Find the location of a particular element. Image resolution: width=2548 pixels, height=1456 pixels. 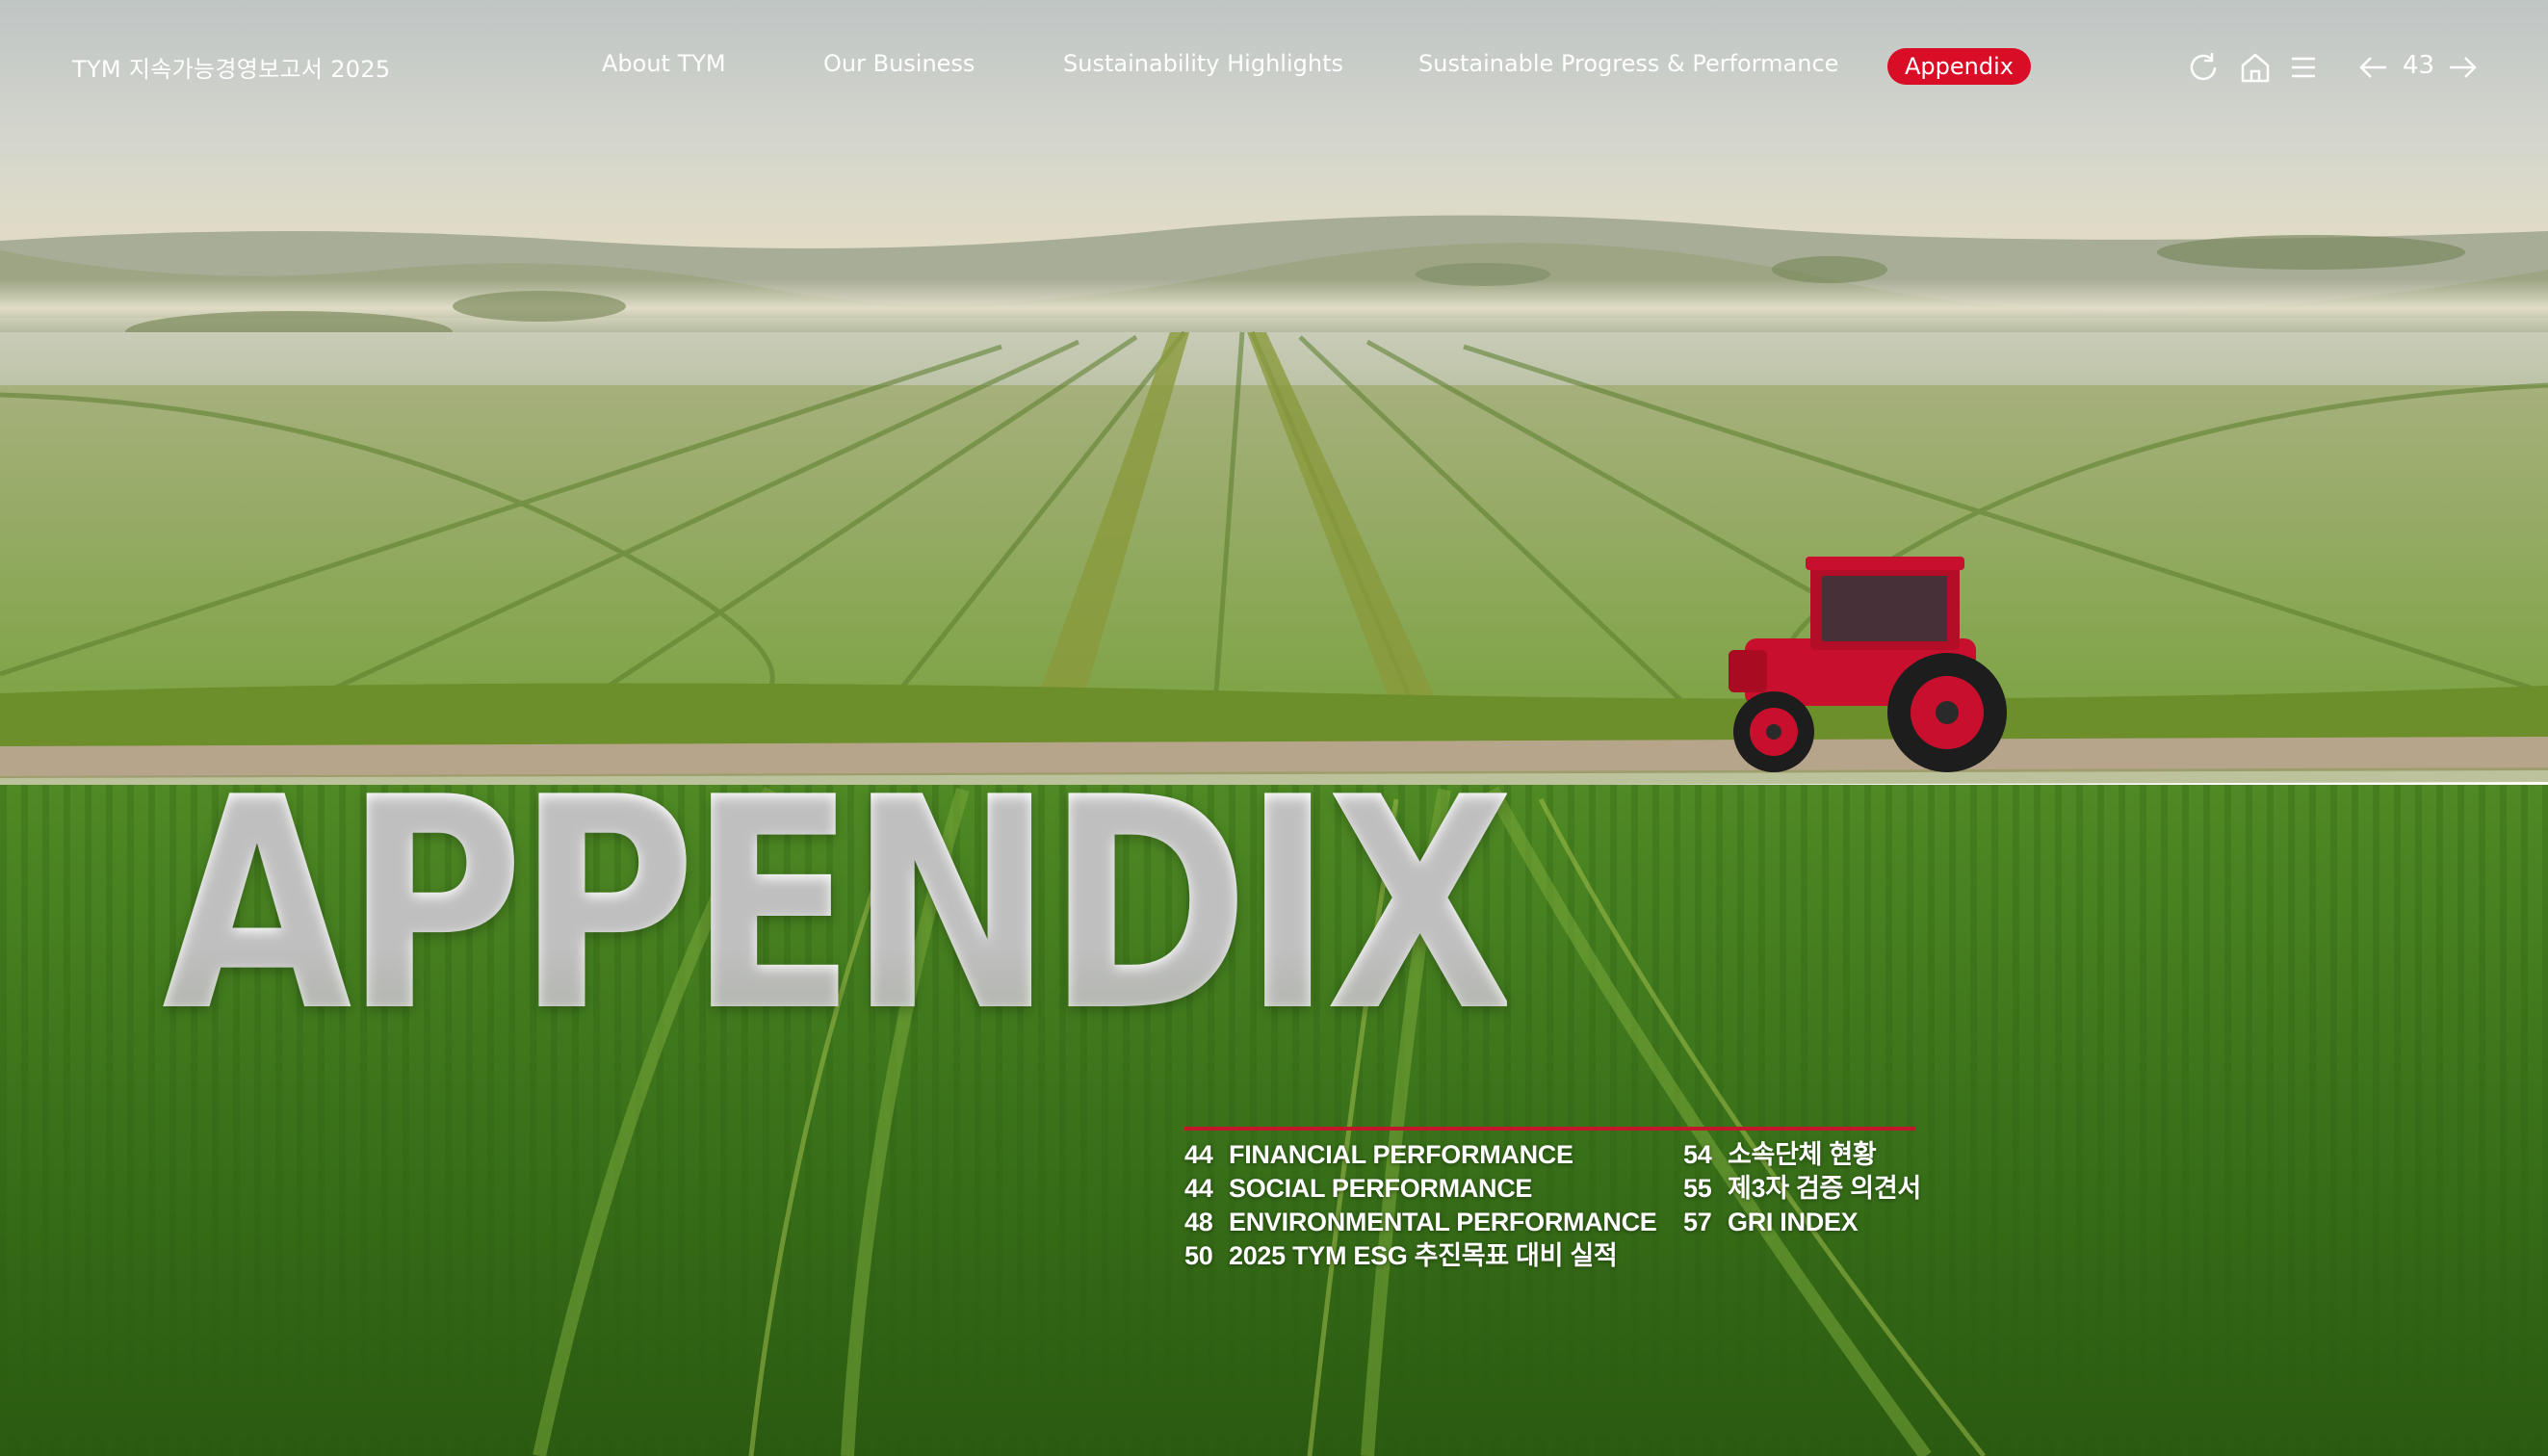

toc-page-number: 48 is located at coordinates (1199, 1222).